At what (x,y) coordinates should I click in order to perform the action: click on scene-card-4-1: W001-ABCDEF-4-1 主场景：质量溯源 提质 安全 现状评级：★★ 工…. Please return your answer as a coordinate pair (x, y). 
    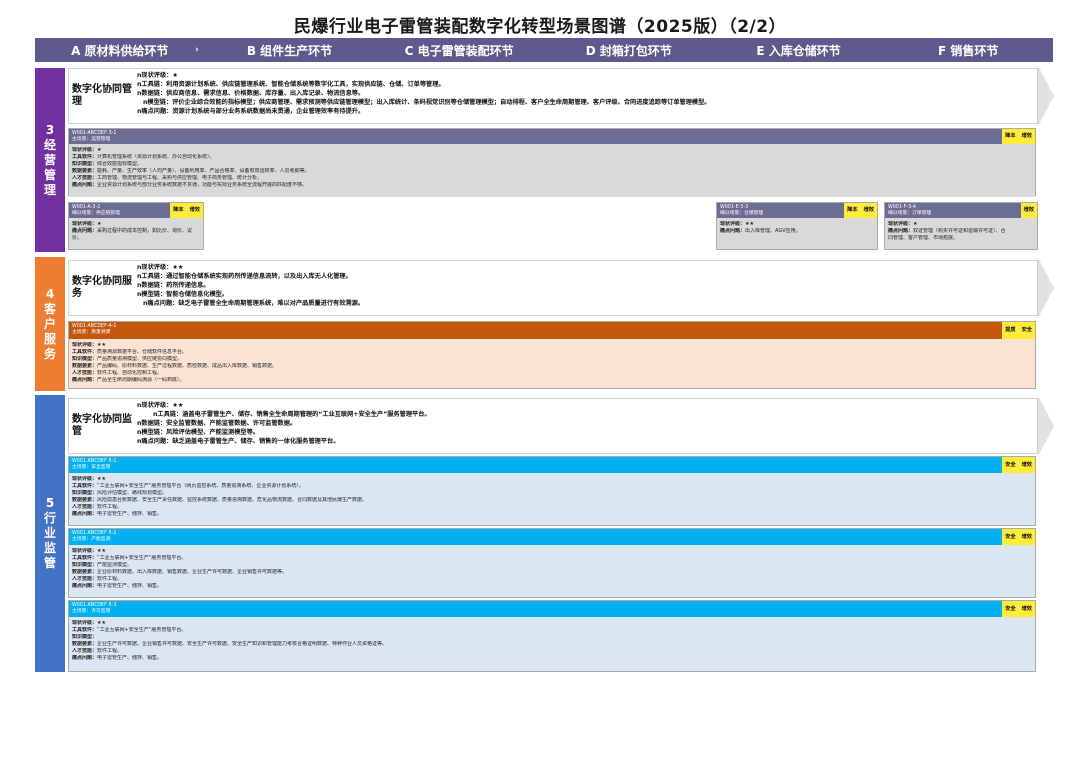
    Looking at the image, I should click on (552, 355).